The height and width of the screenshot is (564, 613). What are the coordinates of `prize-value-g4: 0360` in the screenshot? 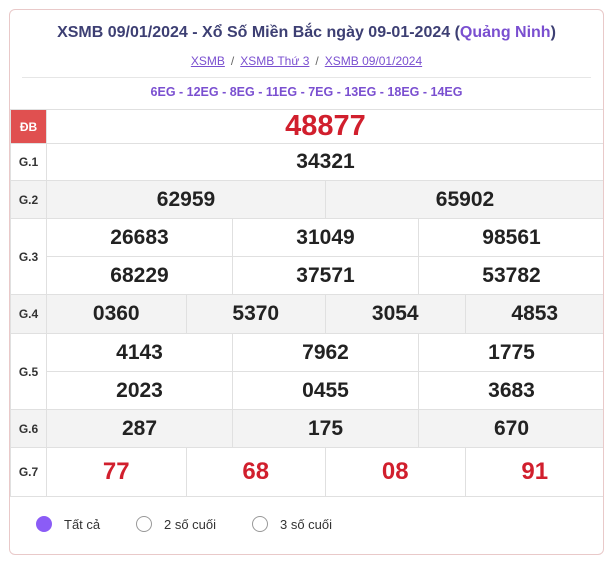 It's located at (116, 314).